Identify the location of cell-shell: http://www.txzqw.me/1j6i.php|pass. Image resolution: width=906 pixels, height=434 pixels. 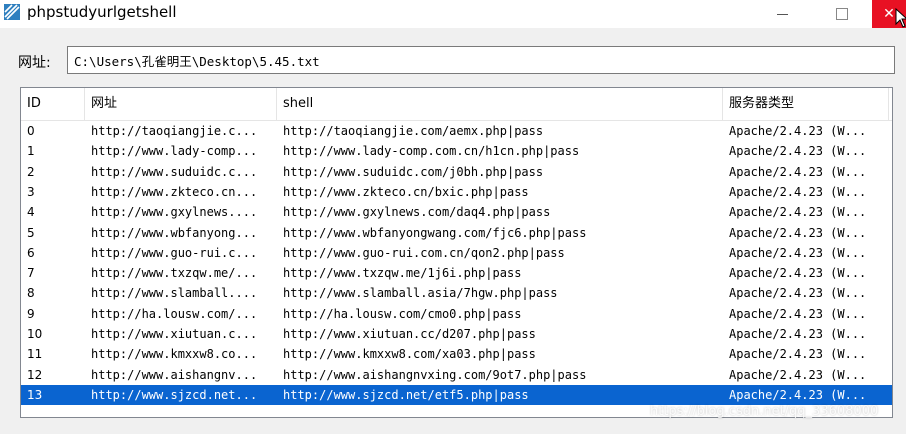
(402, 273).